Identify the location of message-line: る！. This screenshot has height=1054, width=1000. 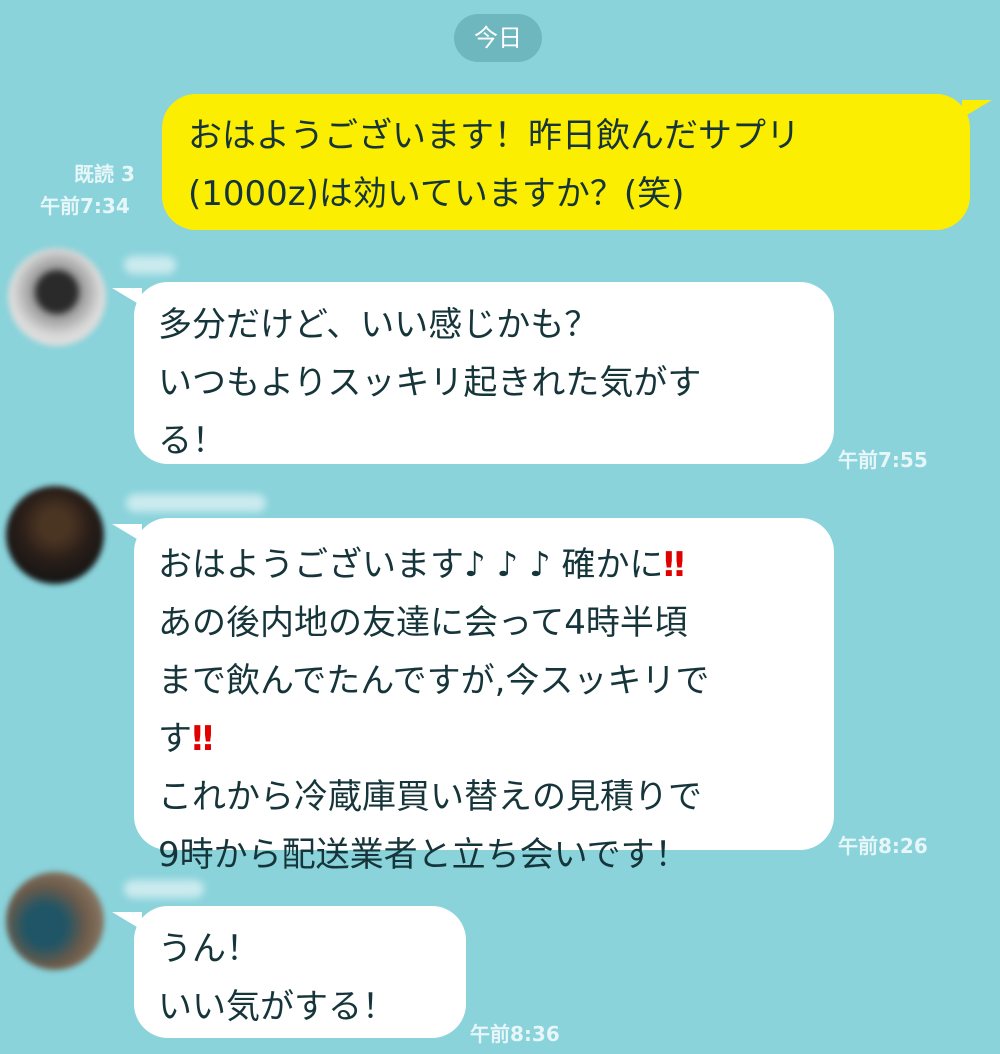
(192, 441).